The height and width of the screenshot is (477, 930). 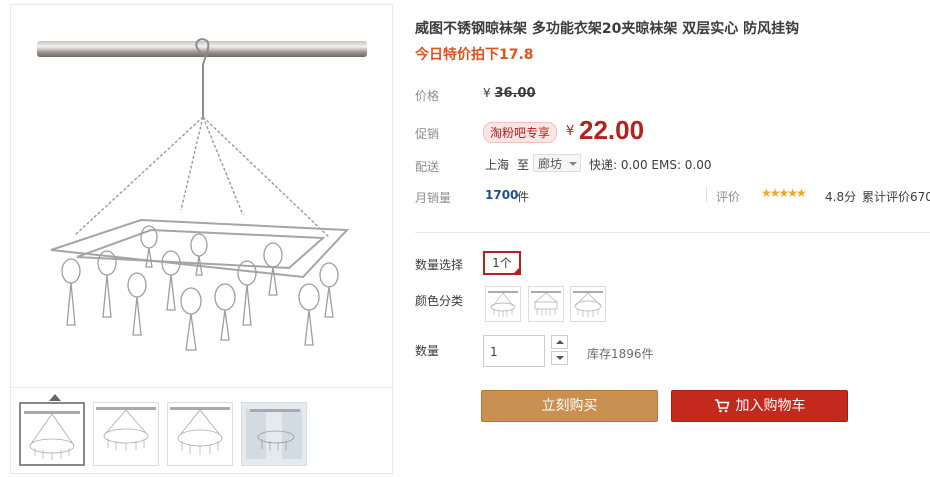 I want to click on original-amount: 36.00, so click(x=515, y=93).